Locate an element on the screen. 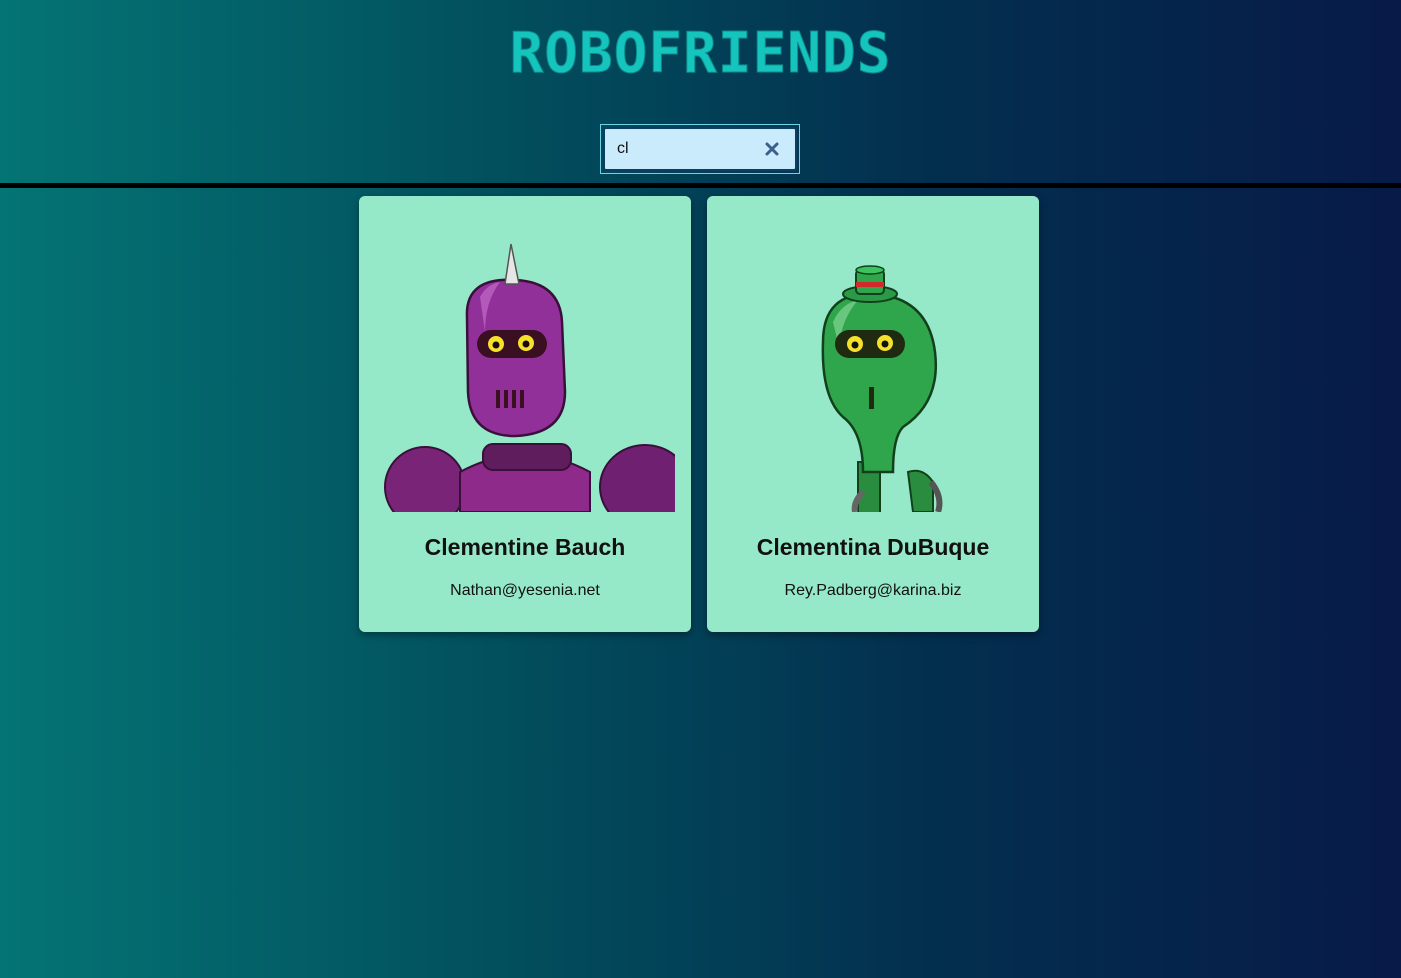 Image resolution: width=1401 pixels, height=978 pixels. robot-card: Clementine Bauch Nathan@yesenia.net is located at coordinates (525, 414).